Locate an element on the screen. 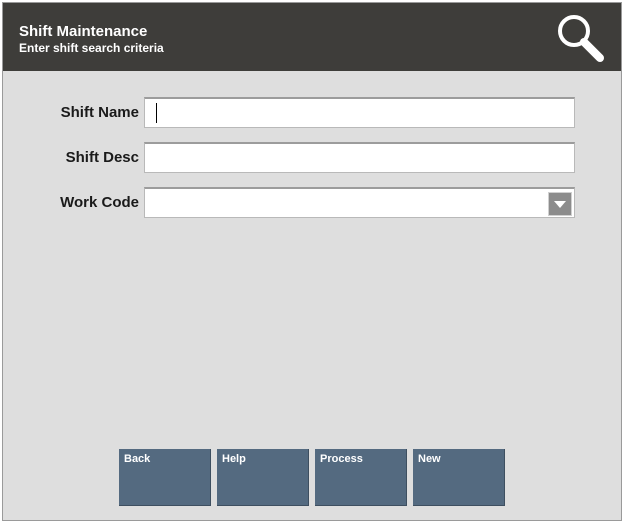  new-button: New is located at coordinates (459, 477).